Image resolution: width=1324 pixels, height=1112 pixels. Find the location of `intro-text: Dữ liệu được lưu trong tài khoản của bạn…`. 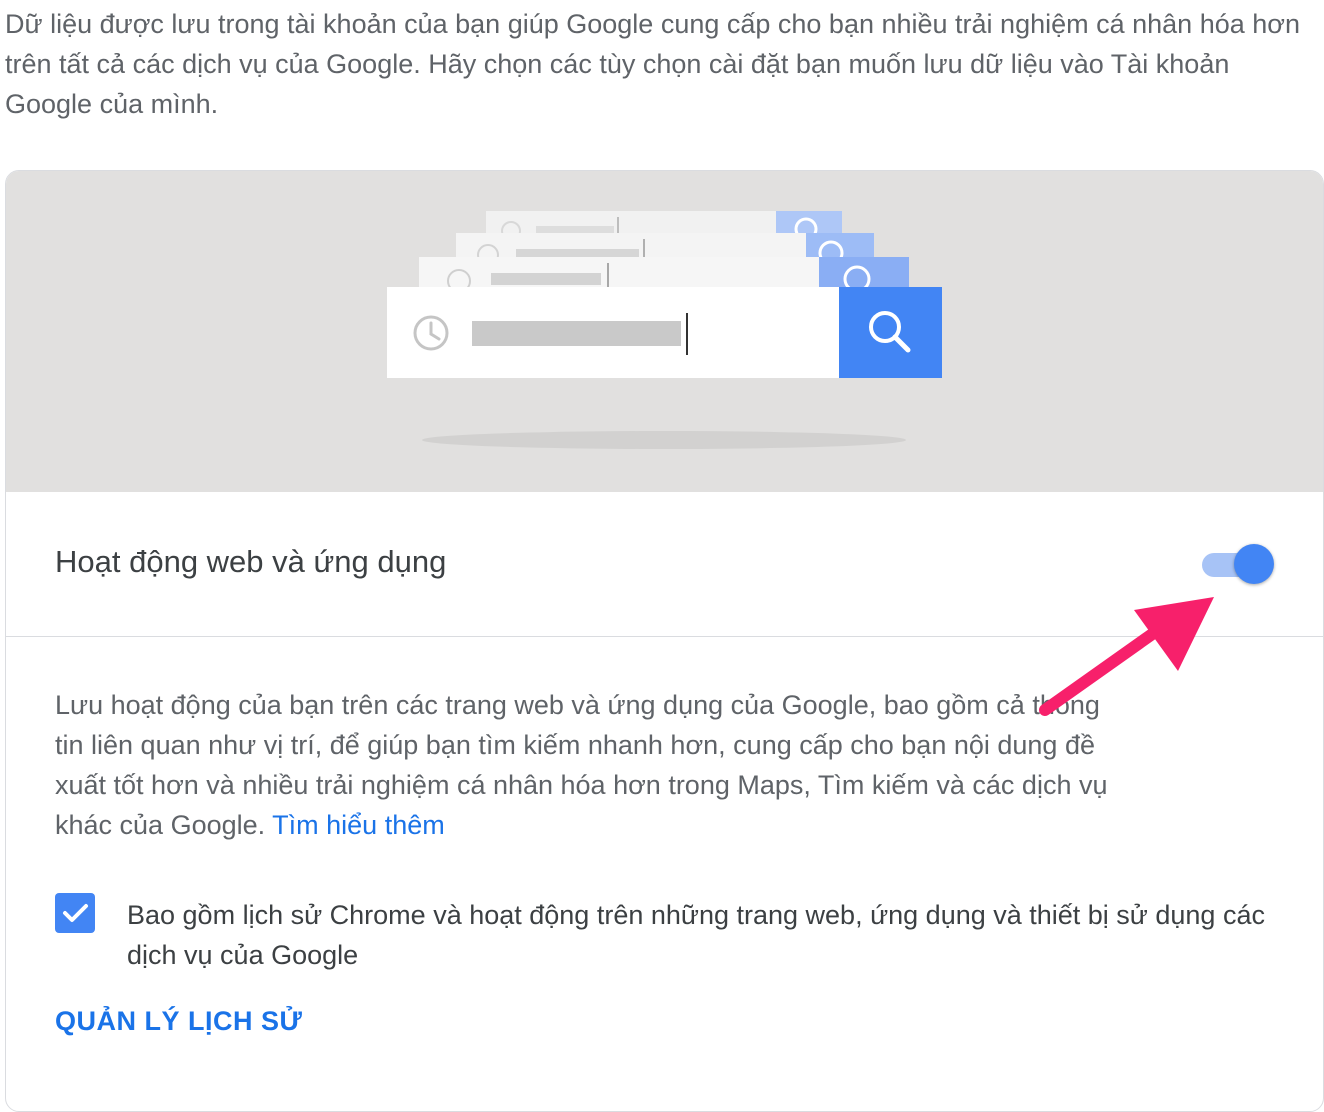

intro-text: Dữ liệu được lưu trong tài khoản của bạn… is located at coordinates (652, 64).